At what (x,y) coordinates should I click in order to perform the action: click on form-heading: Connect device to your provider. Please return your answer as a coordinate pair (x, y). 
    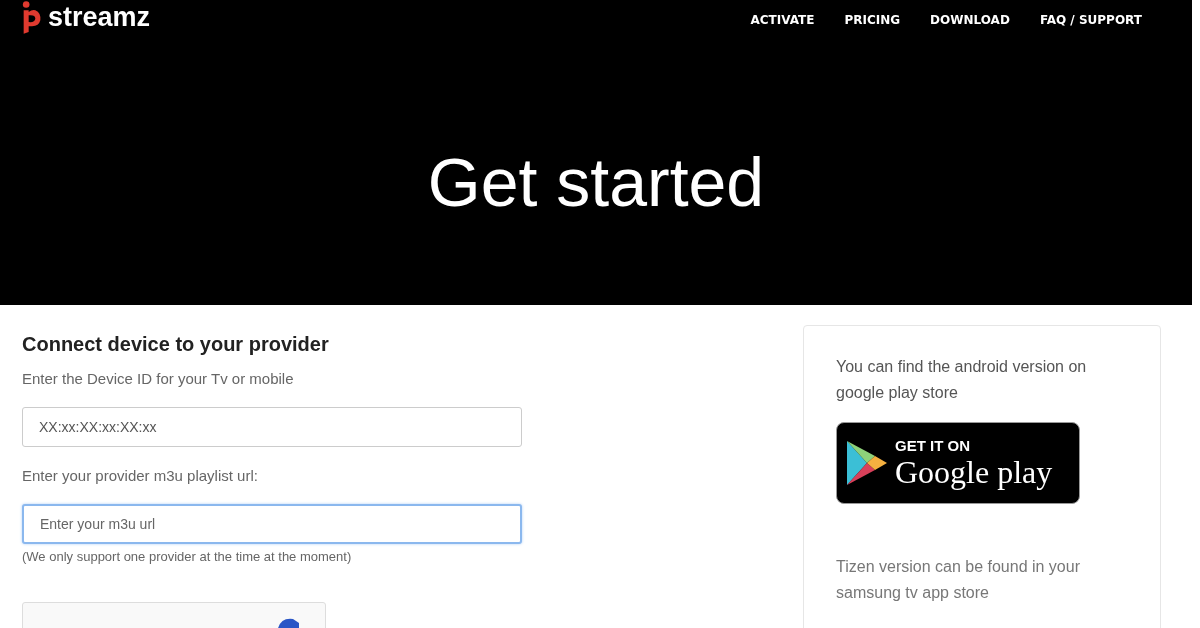
    Looking at the image, I should click on (176, 344).